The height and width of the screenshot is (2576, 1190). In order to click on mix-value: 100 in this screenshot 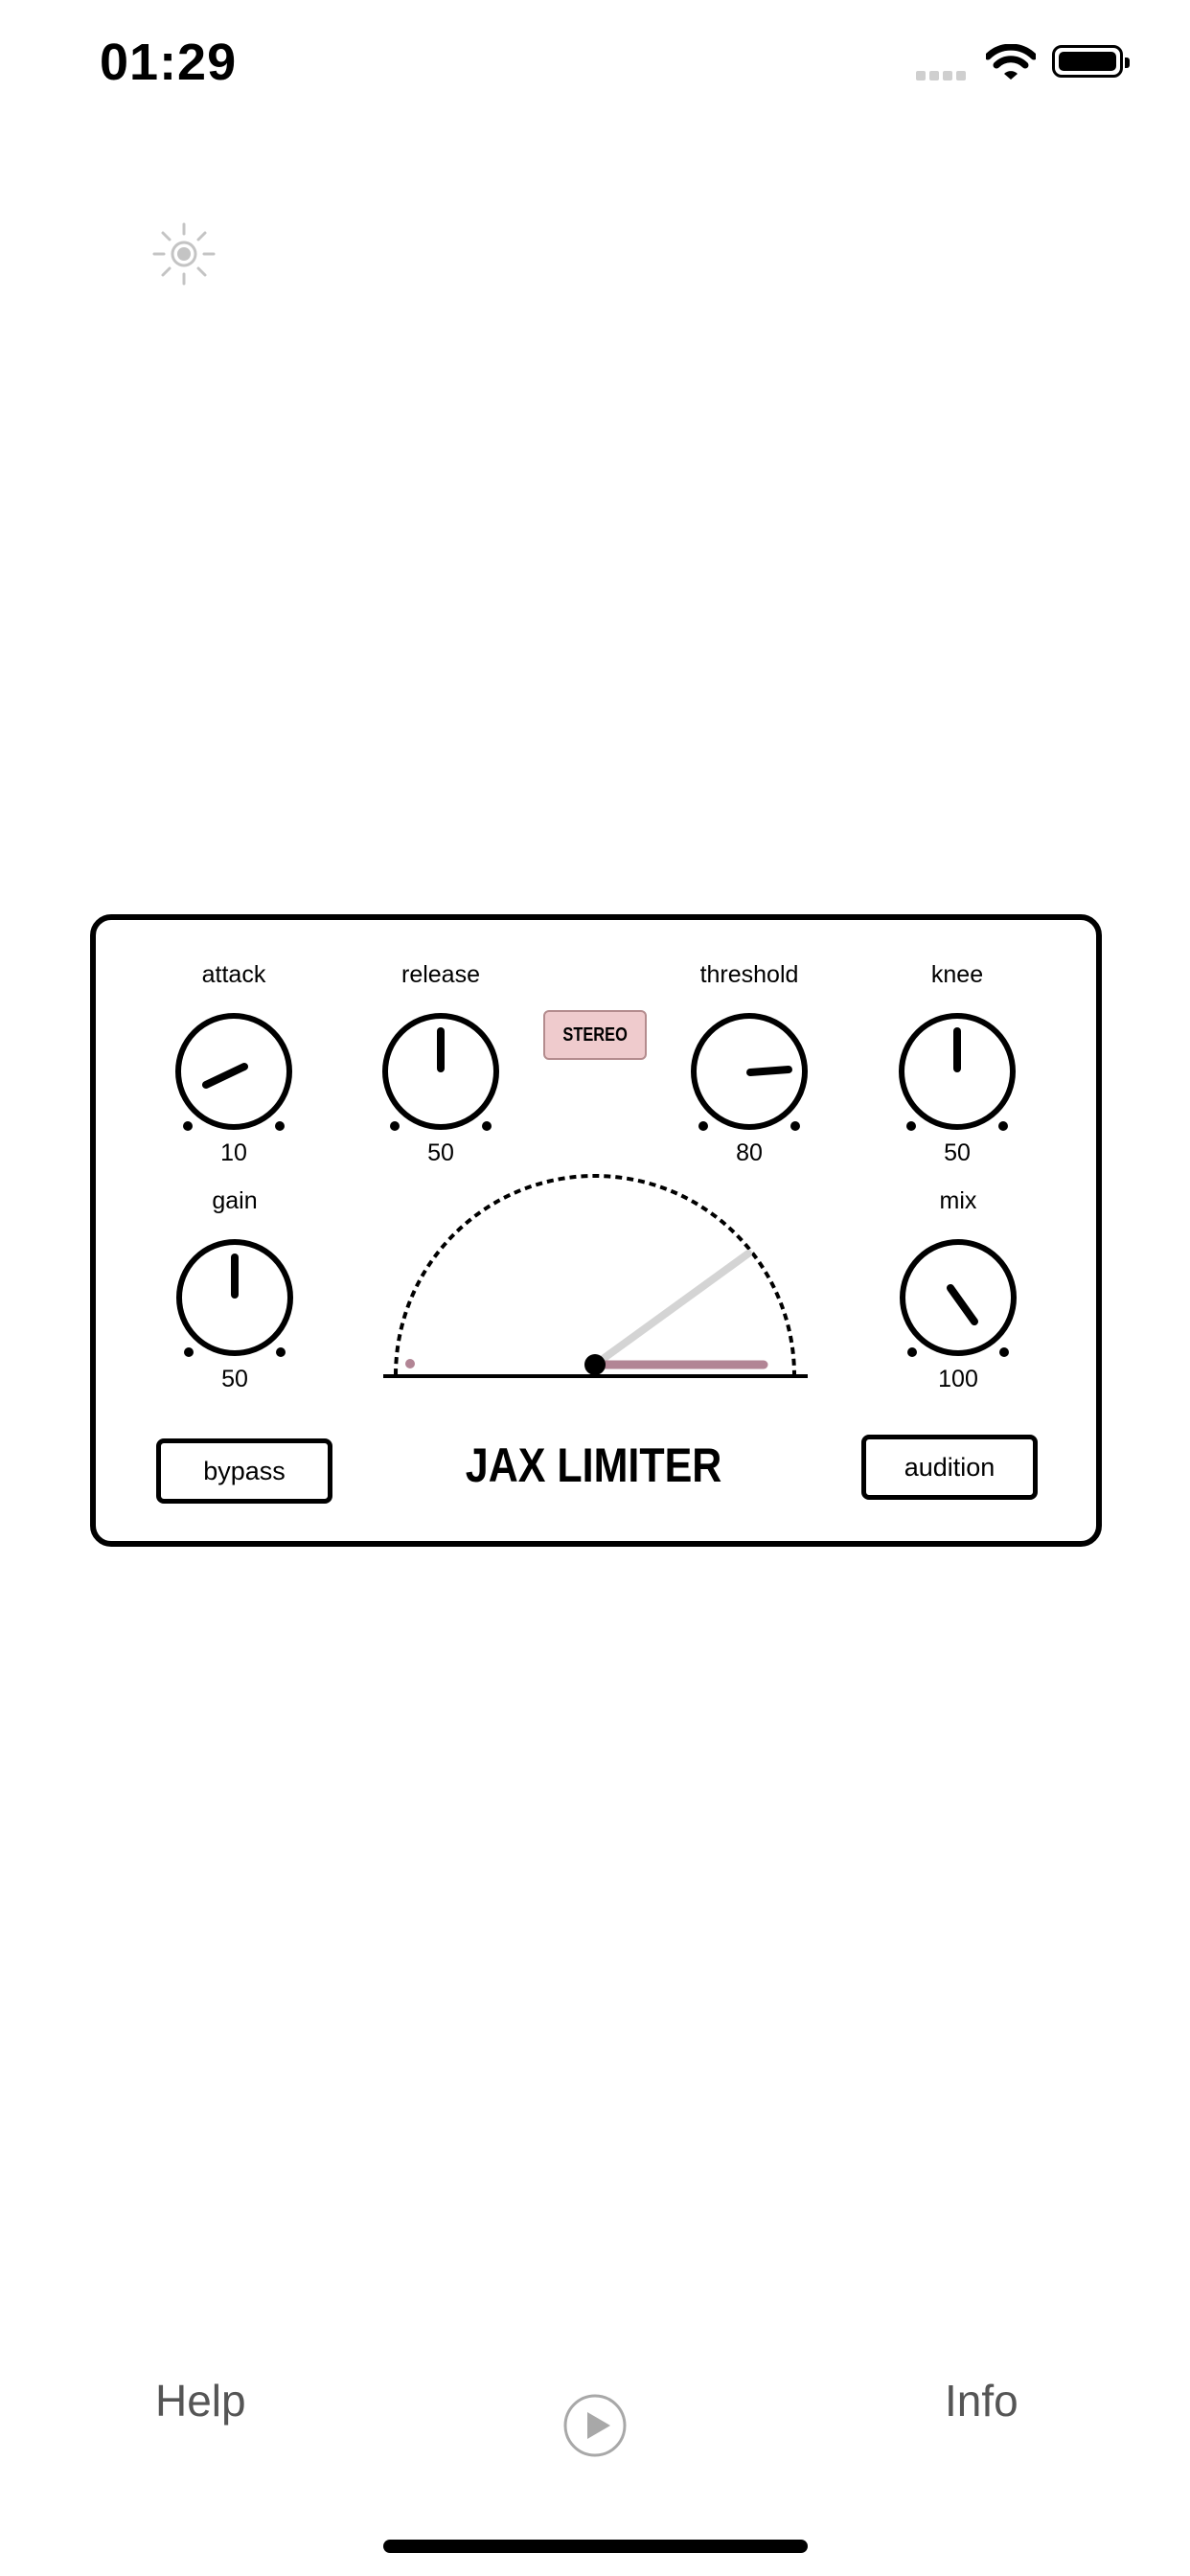, I will do `click(958, 1379)`.